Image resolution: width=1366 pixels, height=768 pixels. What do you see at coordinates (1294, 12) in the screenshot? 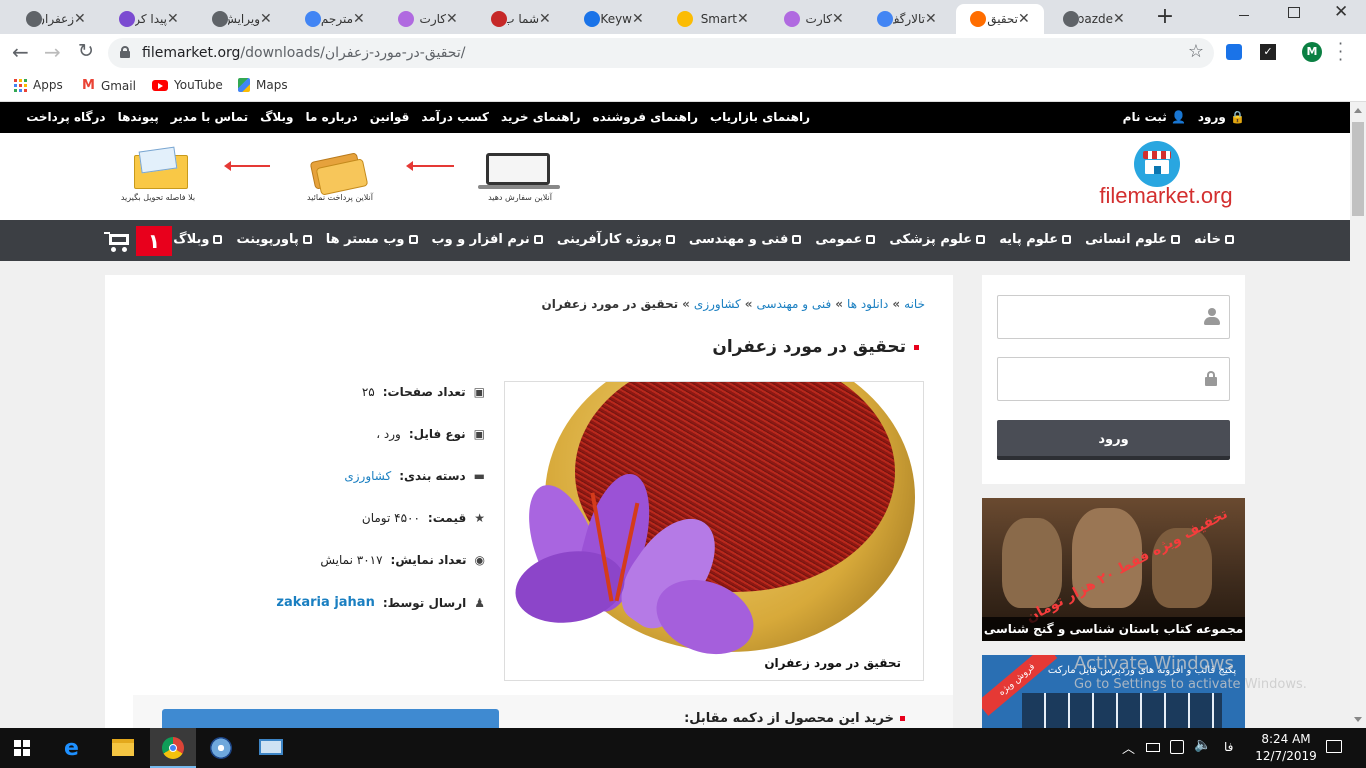
I see `maximize-button` at bounding box center [1294, 12].